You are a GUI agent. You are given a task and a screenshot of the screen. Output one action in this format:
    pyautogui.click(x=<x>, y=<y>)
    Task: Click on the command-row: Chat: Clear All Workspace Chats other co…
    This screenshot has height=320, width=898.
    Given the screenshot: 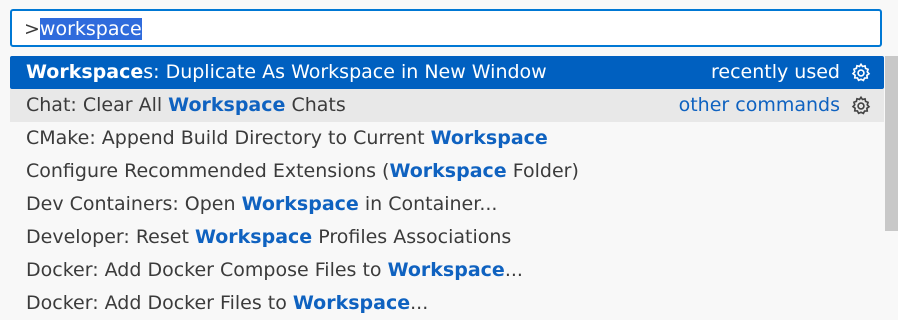 What is the action you would take?
    pyautogui.click(x=447, y=105)
    